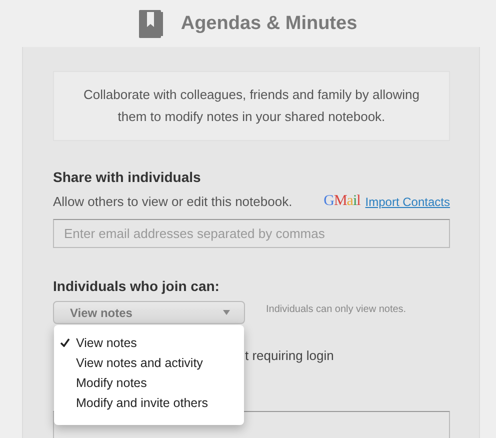 This screenshot has height=438, width=496. What do you see at coordinates (289, 355) in the screenshot?
I see `preview-label: t requiring login` at bounding box center [289, 355].